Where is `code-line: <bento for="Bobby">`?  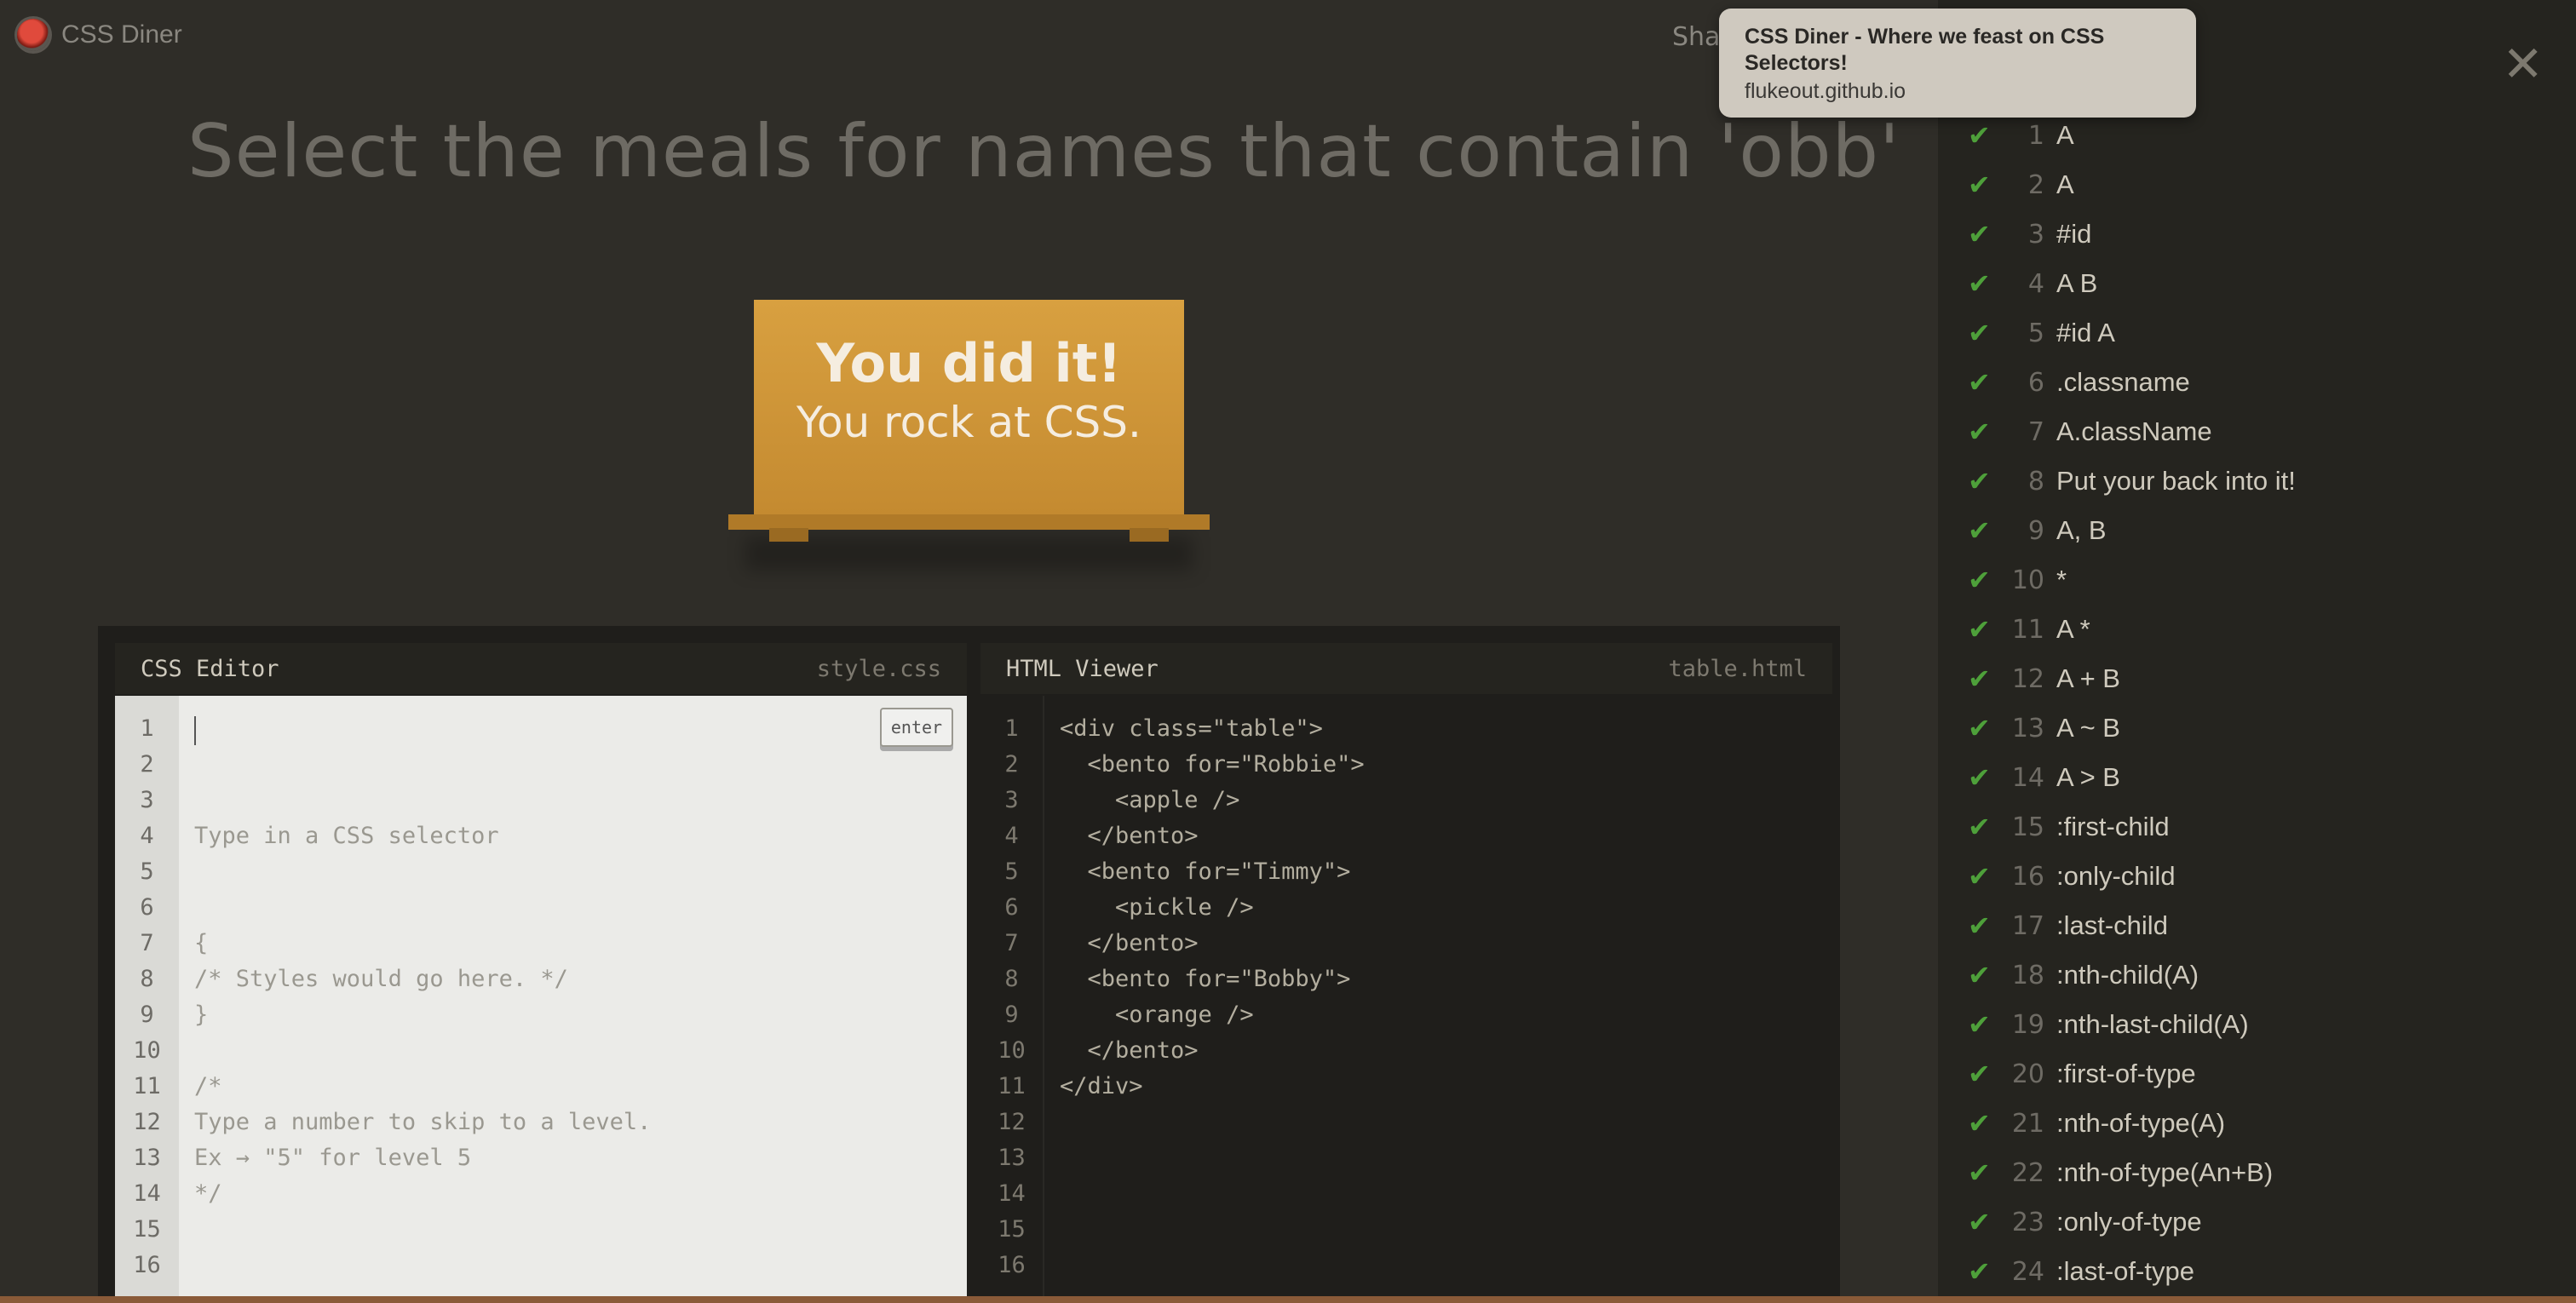
code-line: <bento for="Bobby"> is located at coordinates (1446, 979).